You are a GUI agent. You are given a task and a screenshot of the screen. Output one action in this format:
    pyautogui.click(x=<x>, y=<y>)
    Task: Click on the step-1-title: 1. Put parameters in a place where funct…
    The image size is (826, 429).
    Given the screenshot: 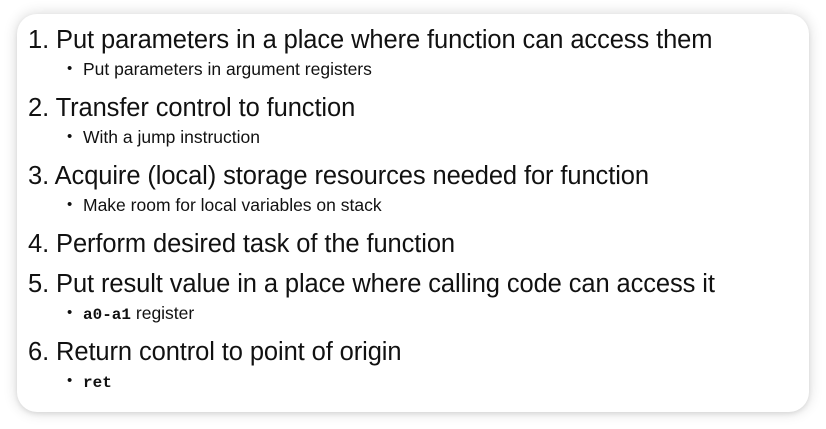 What is the action you would take?
    pyautogui.click(x=370, y=40)
    